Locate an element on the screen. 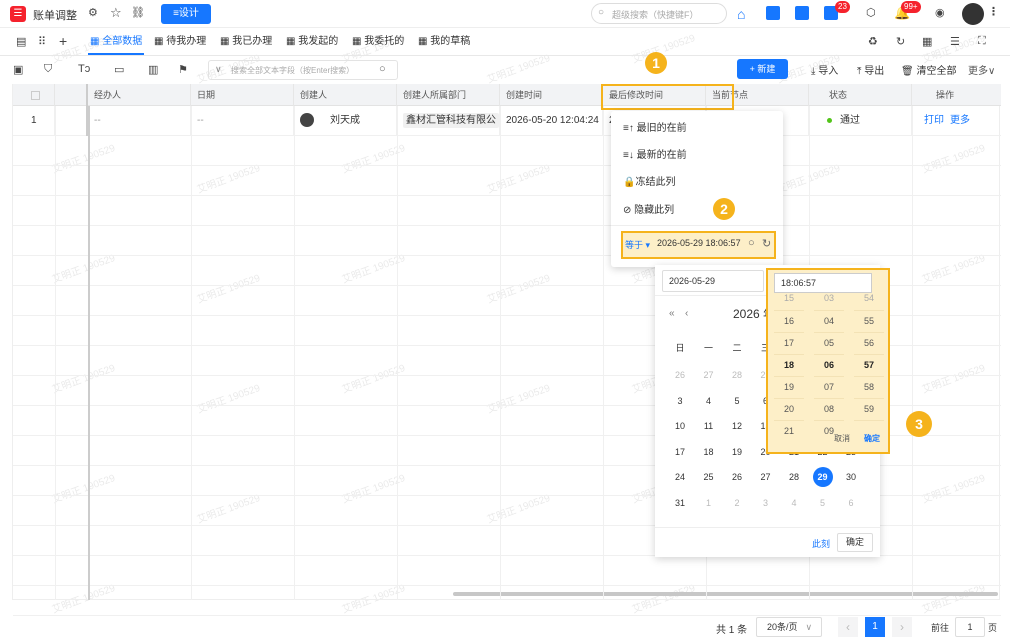 This screenshot has height=641, width=1010. column-header-handler: 经办人 is located at coordinates (139, 95).